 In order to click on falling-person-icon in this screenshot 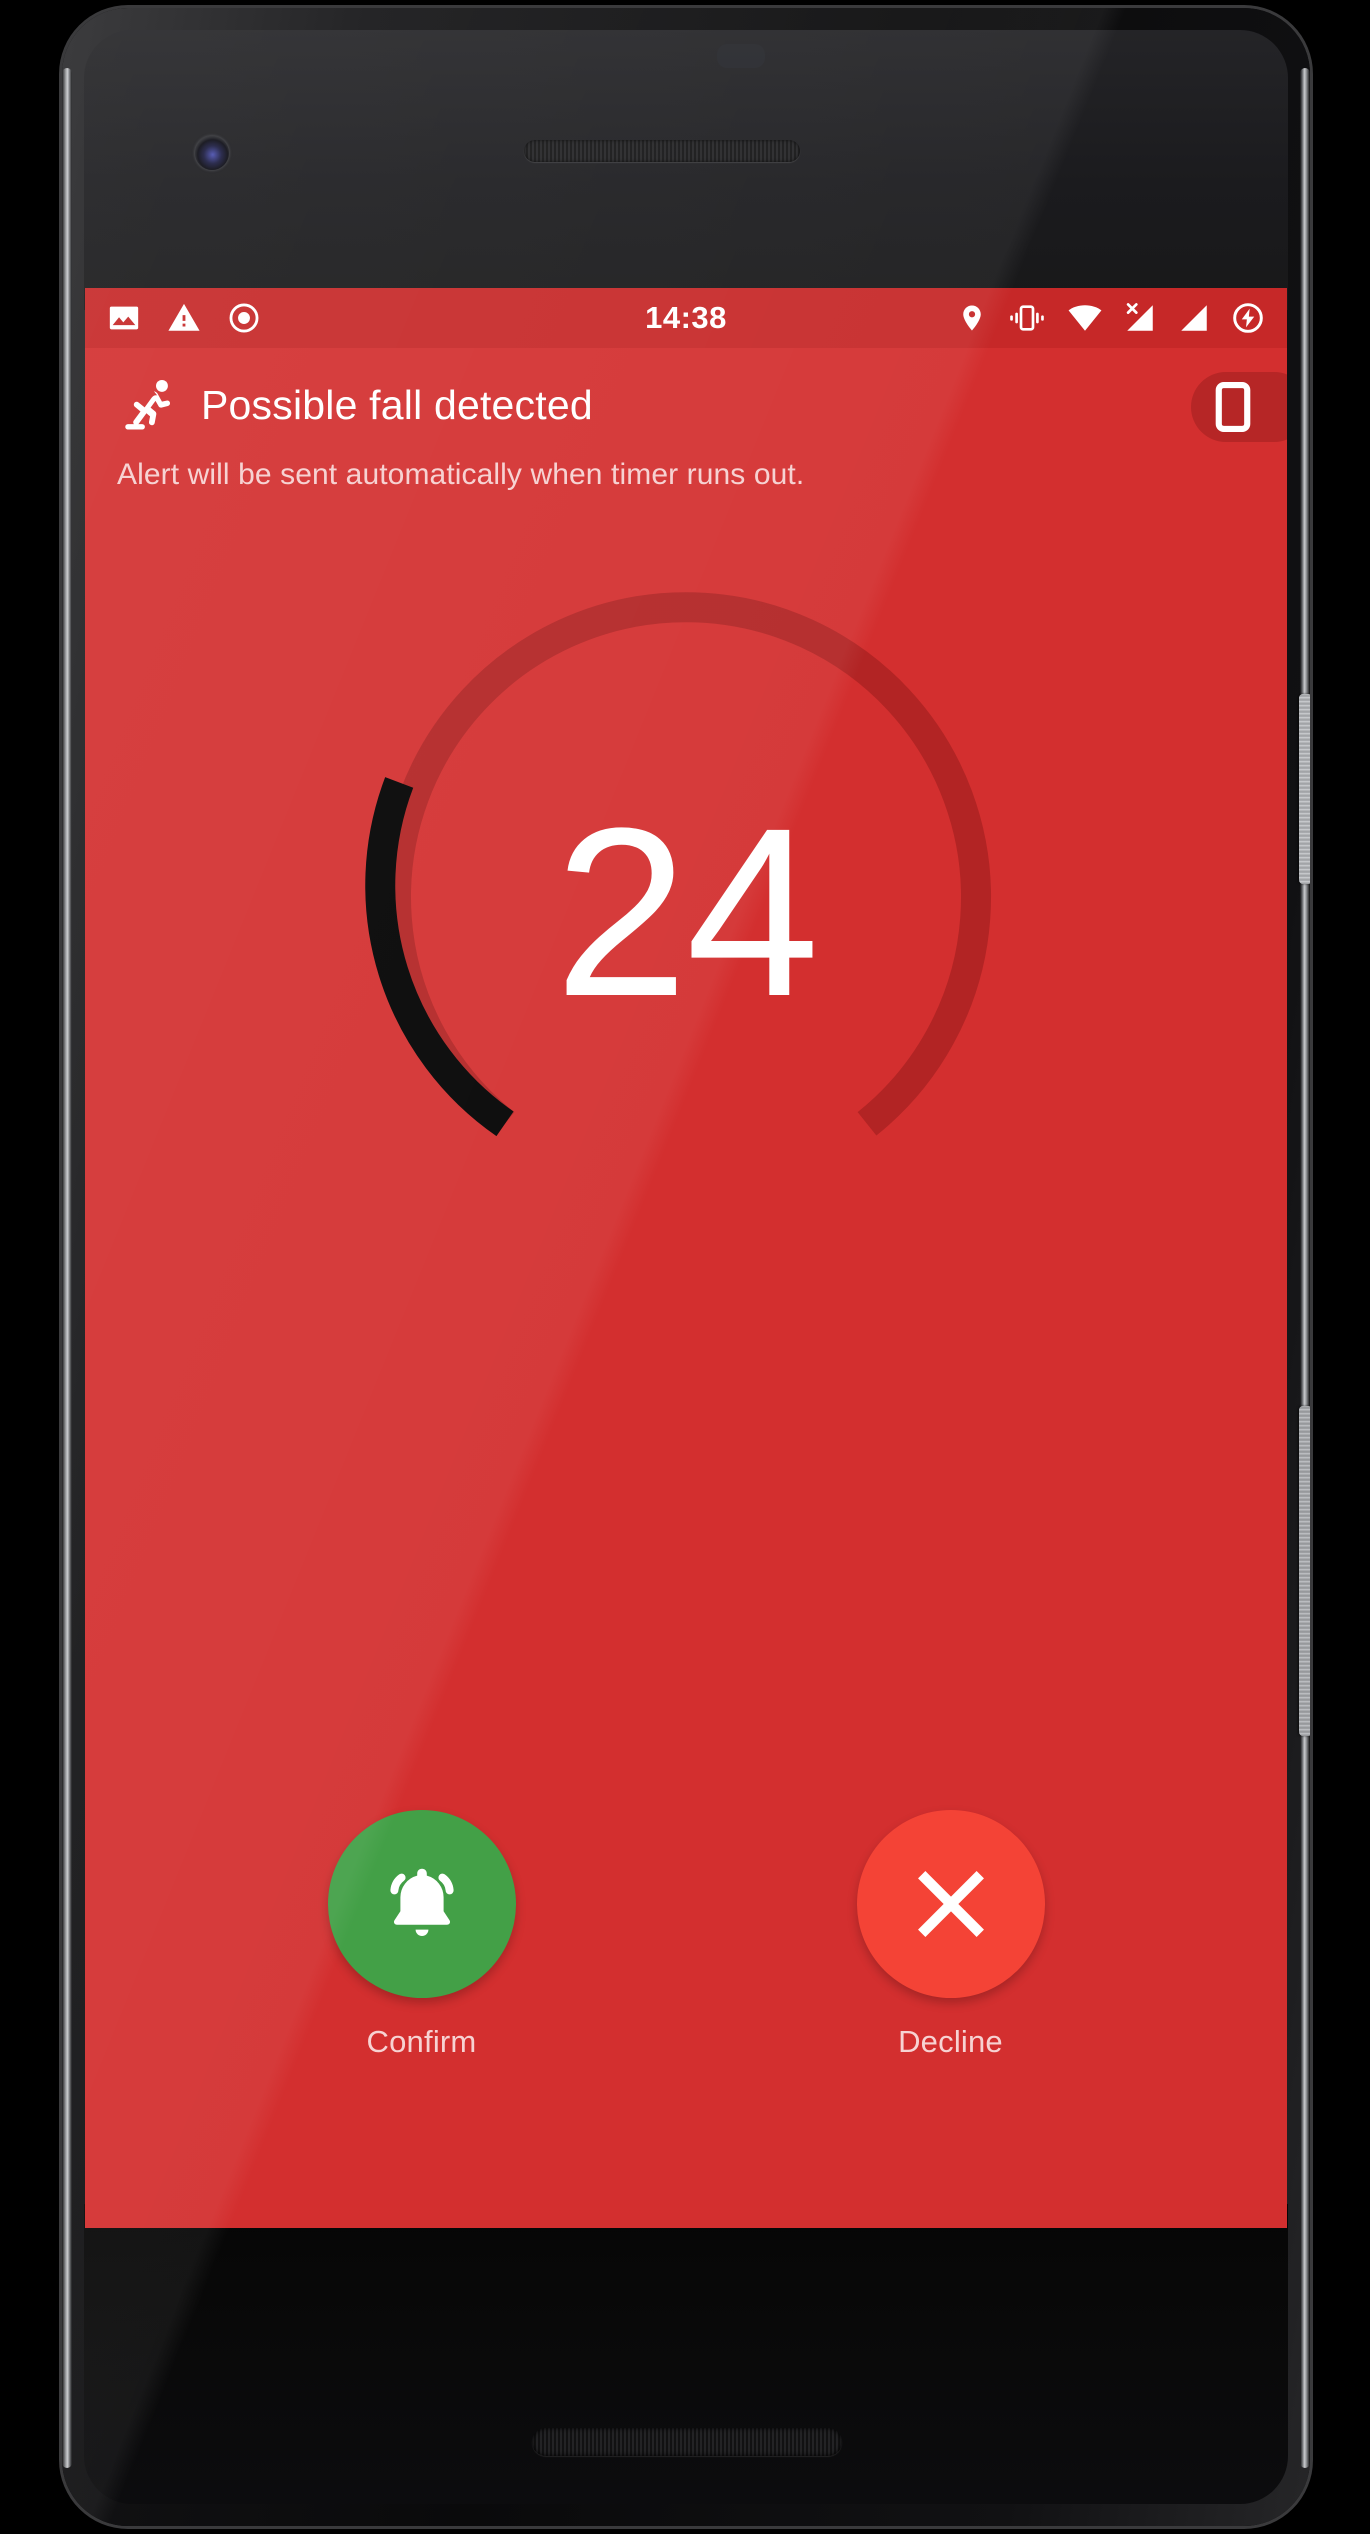, I will do `click(148, 404)`.